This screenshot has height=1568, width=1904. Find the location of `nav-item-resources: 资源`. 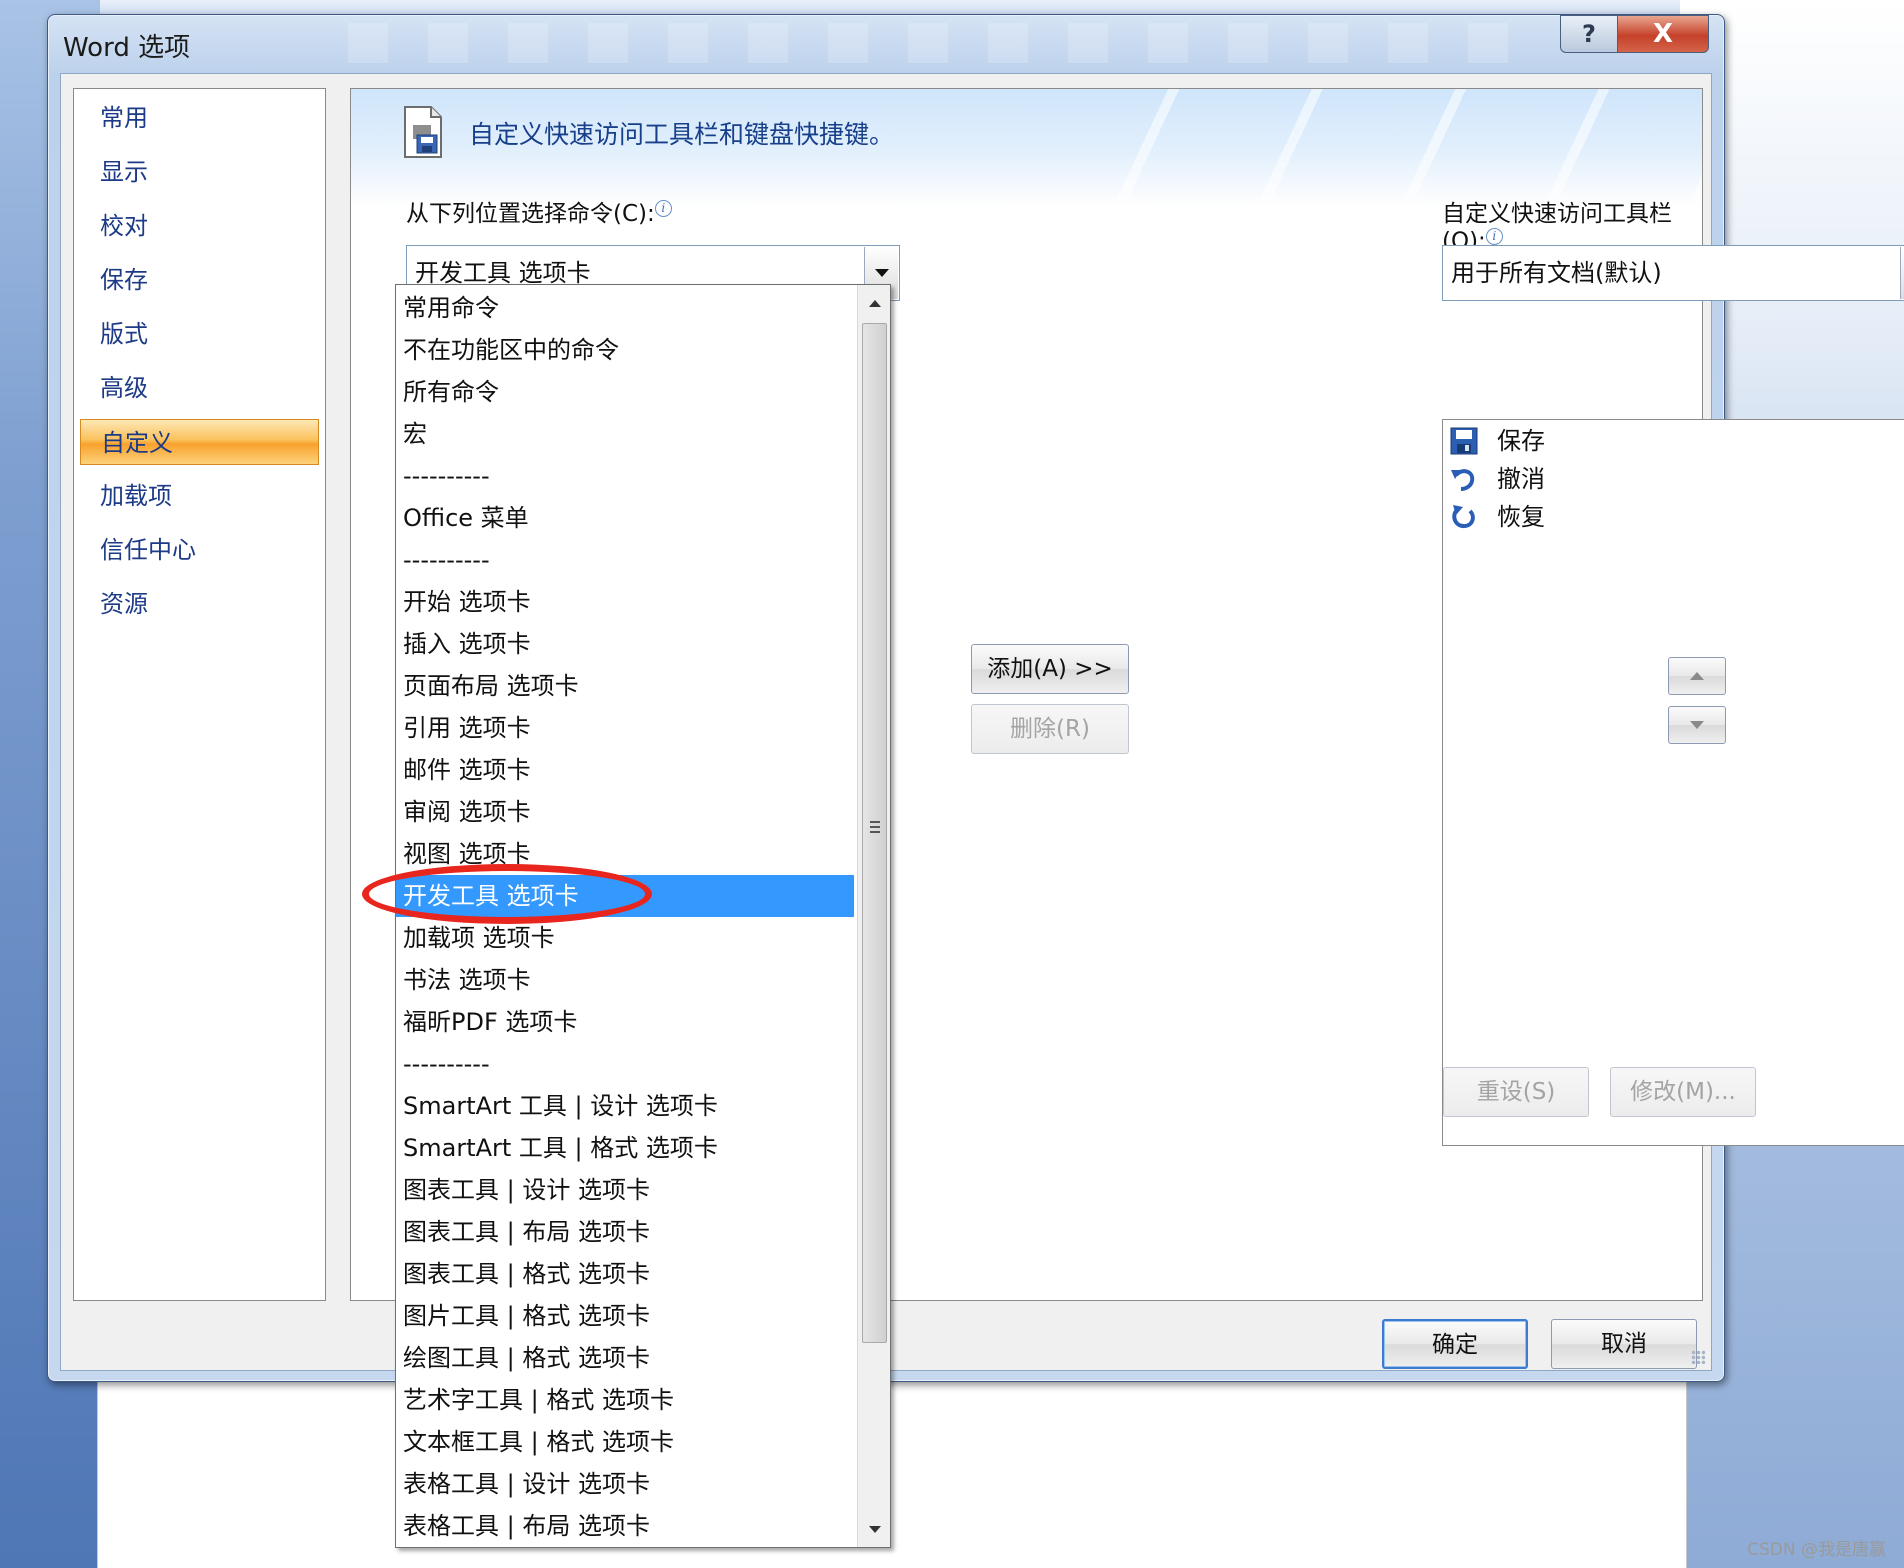

nav-item-resources: 资源 is located at coordinates (199, 604).